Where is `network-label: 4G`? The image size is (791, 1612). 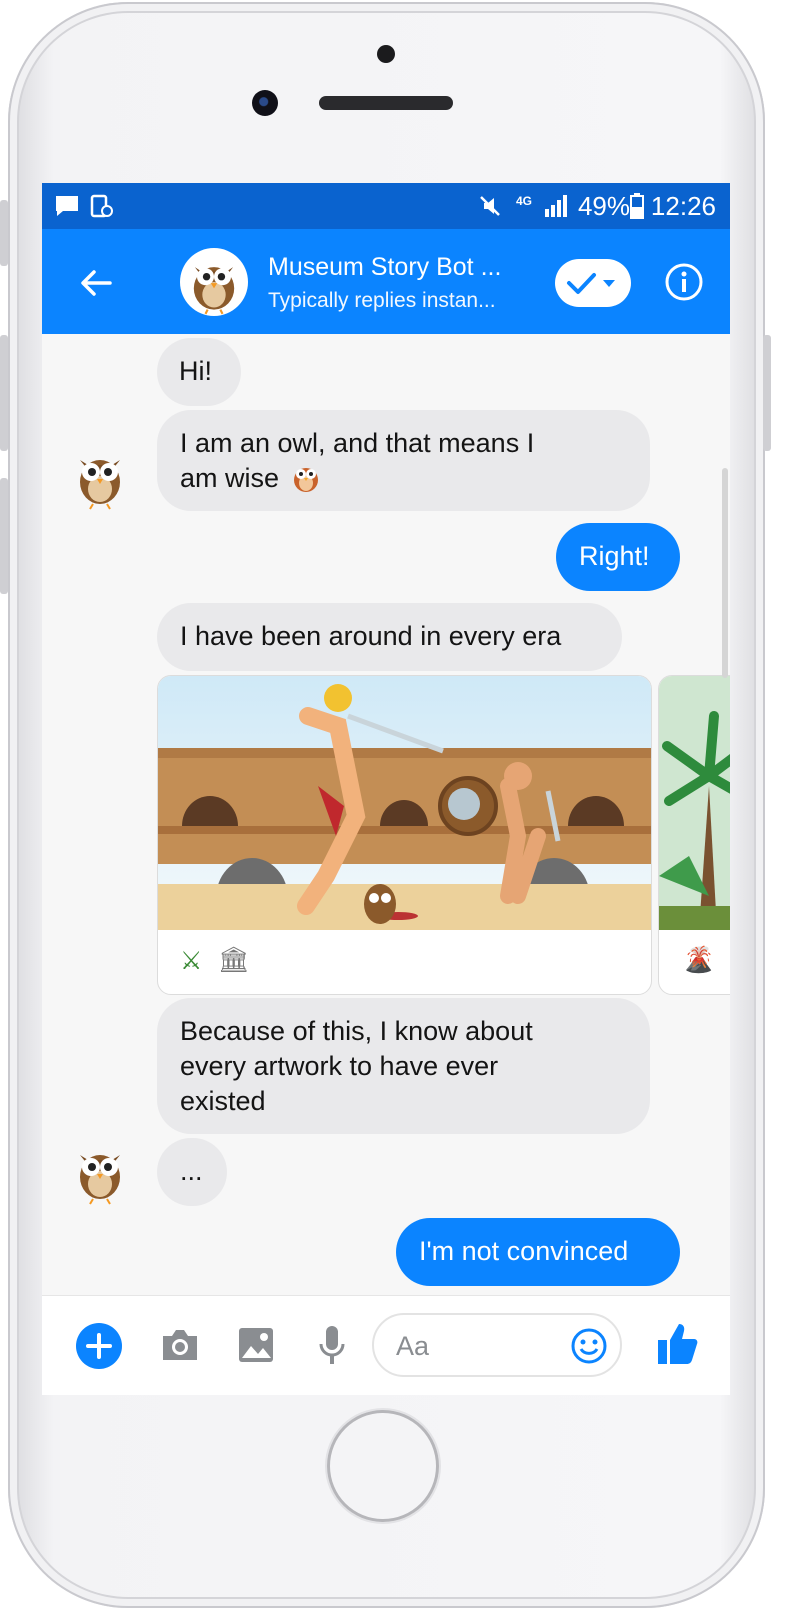
network-label: 4G is located at coordinates (524, 201).